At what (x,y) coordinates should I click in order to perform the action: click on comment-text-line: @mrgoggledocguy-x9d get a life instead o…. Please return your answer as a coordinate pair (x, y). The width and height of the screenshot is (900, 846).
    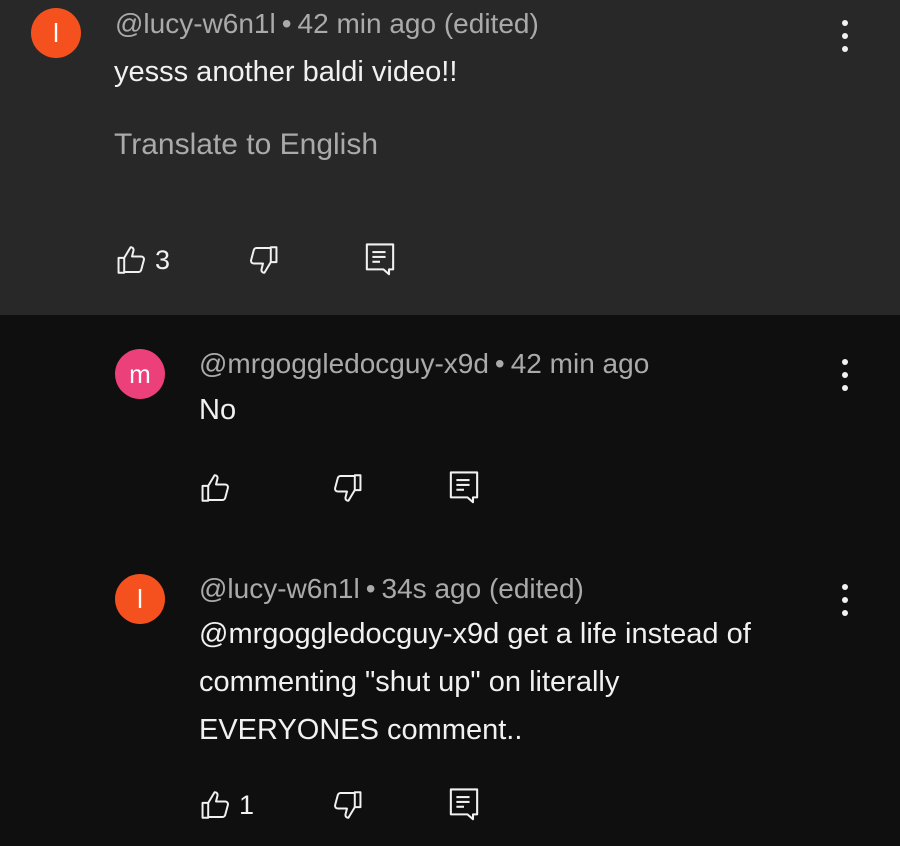
    Looking at the image, I should click on (475, 634).